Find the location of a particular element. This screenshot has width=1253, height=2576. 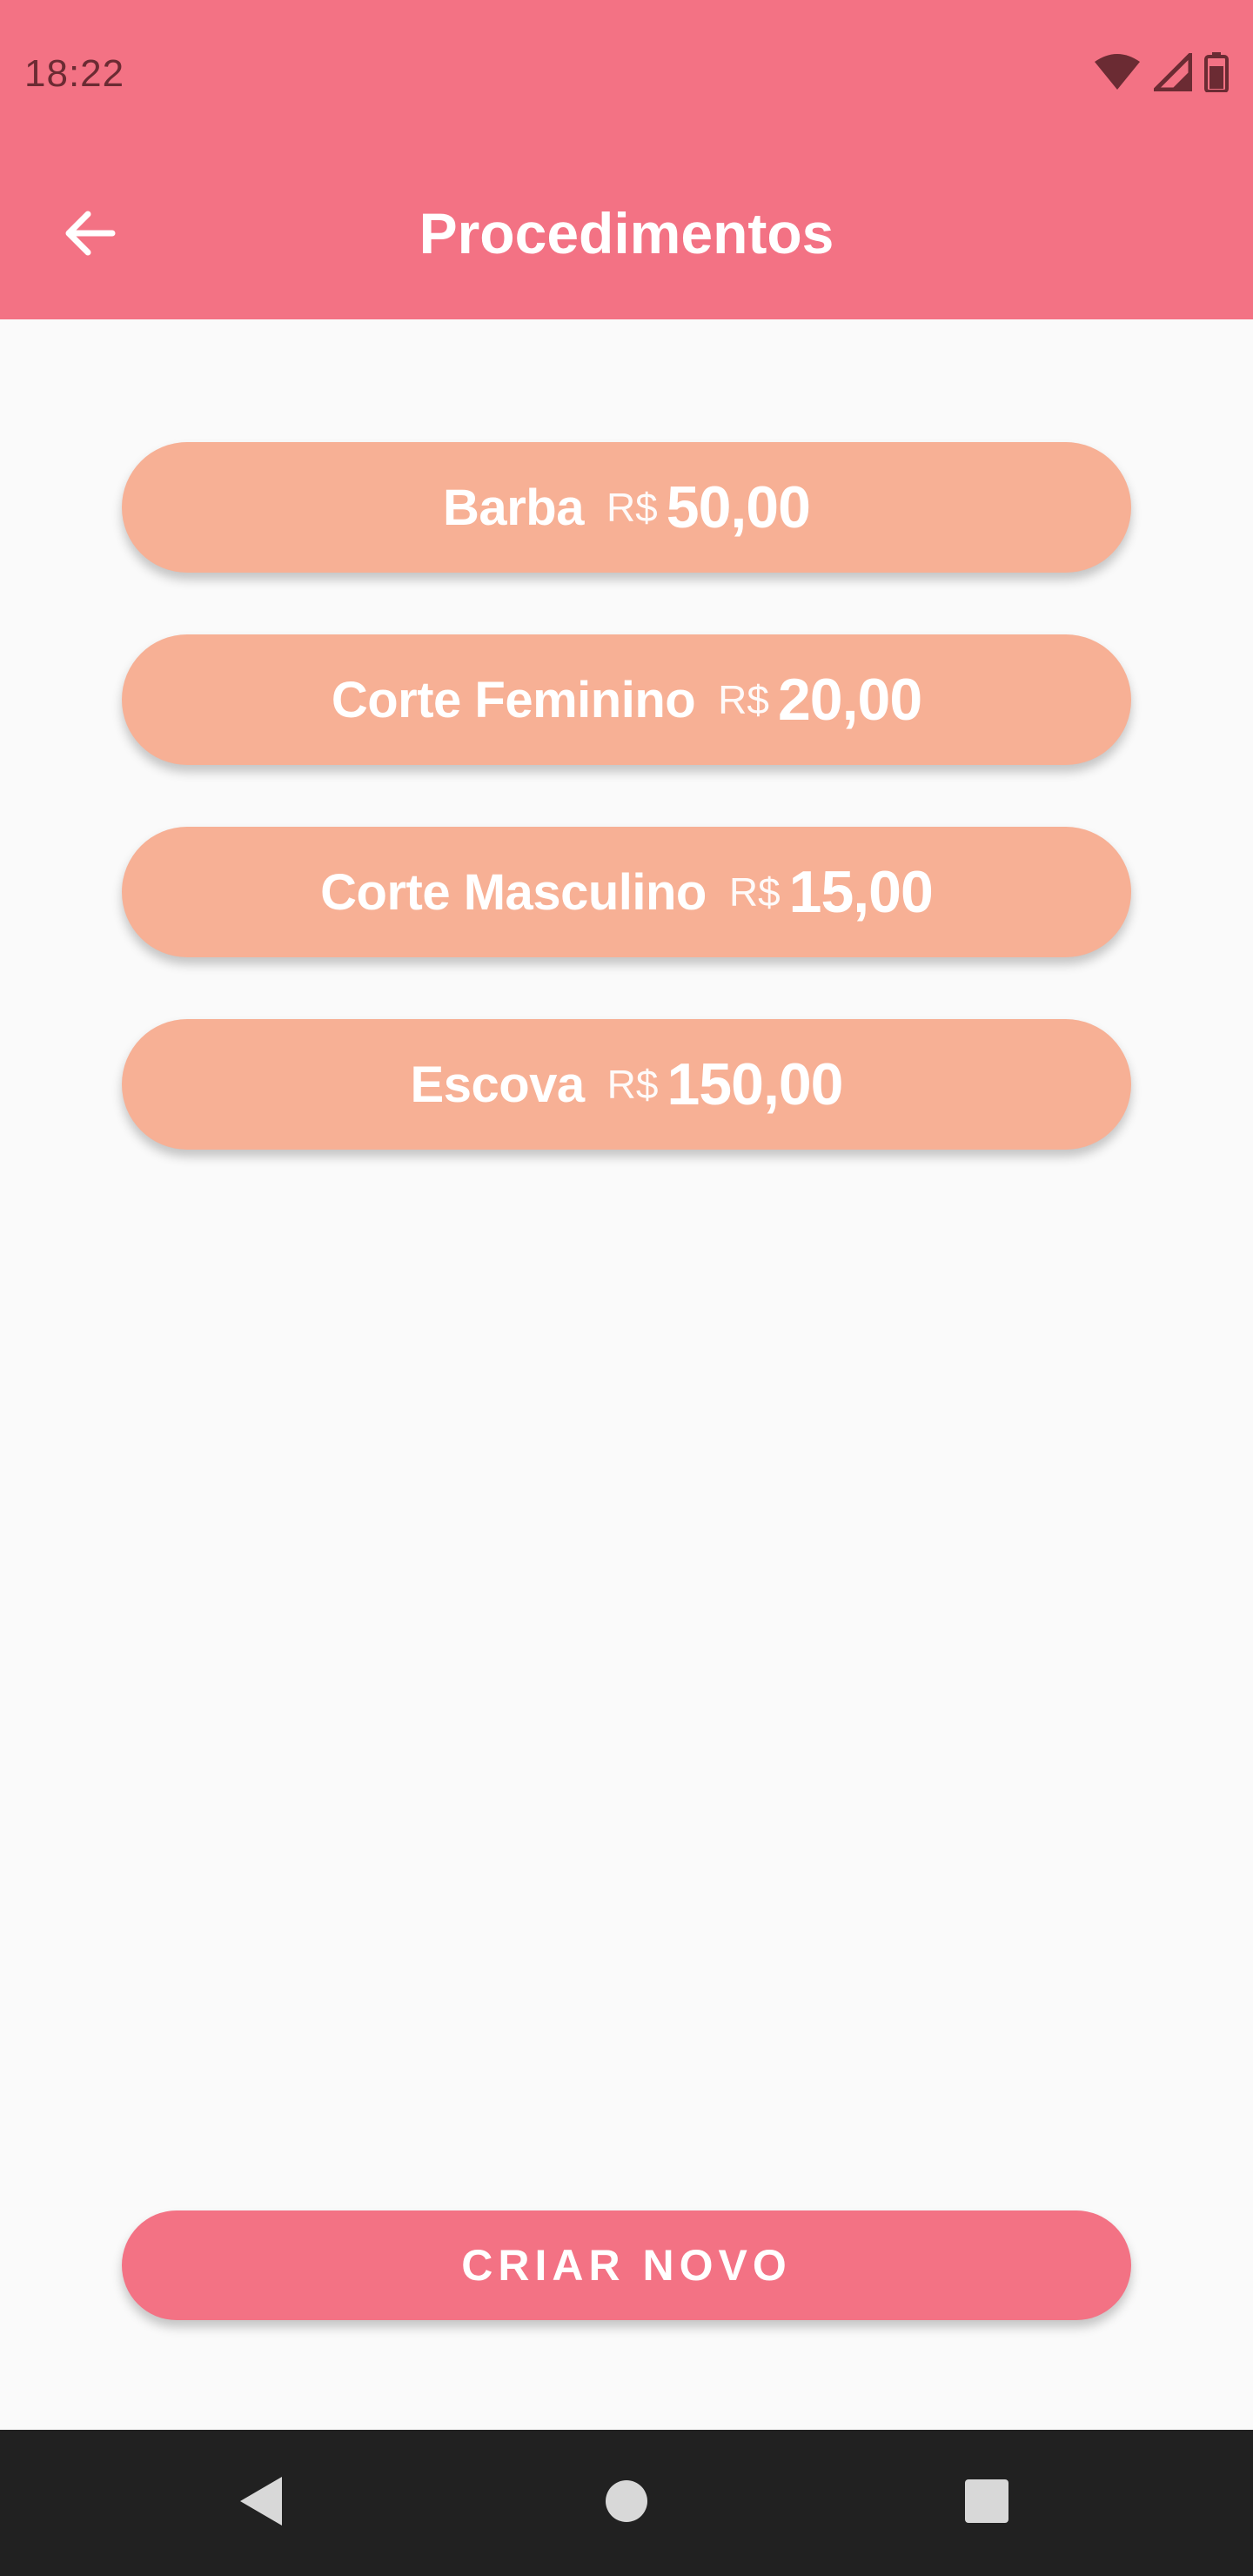

battery-icon is located at coordinates (1216, 74).